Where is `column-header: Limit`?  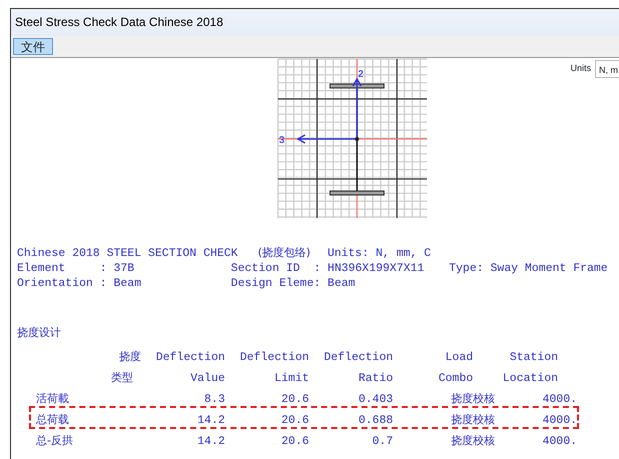 column-header: Limit is located at coordinates (291, 378).